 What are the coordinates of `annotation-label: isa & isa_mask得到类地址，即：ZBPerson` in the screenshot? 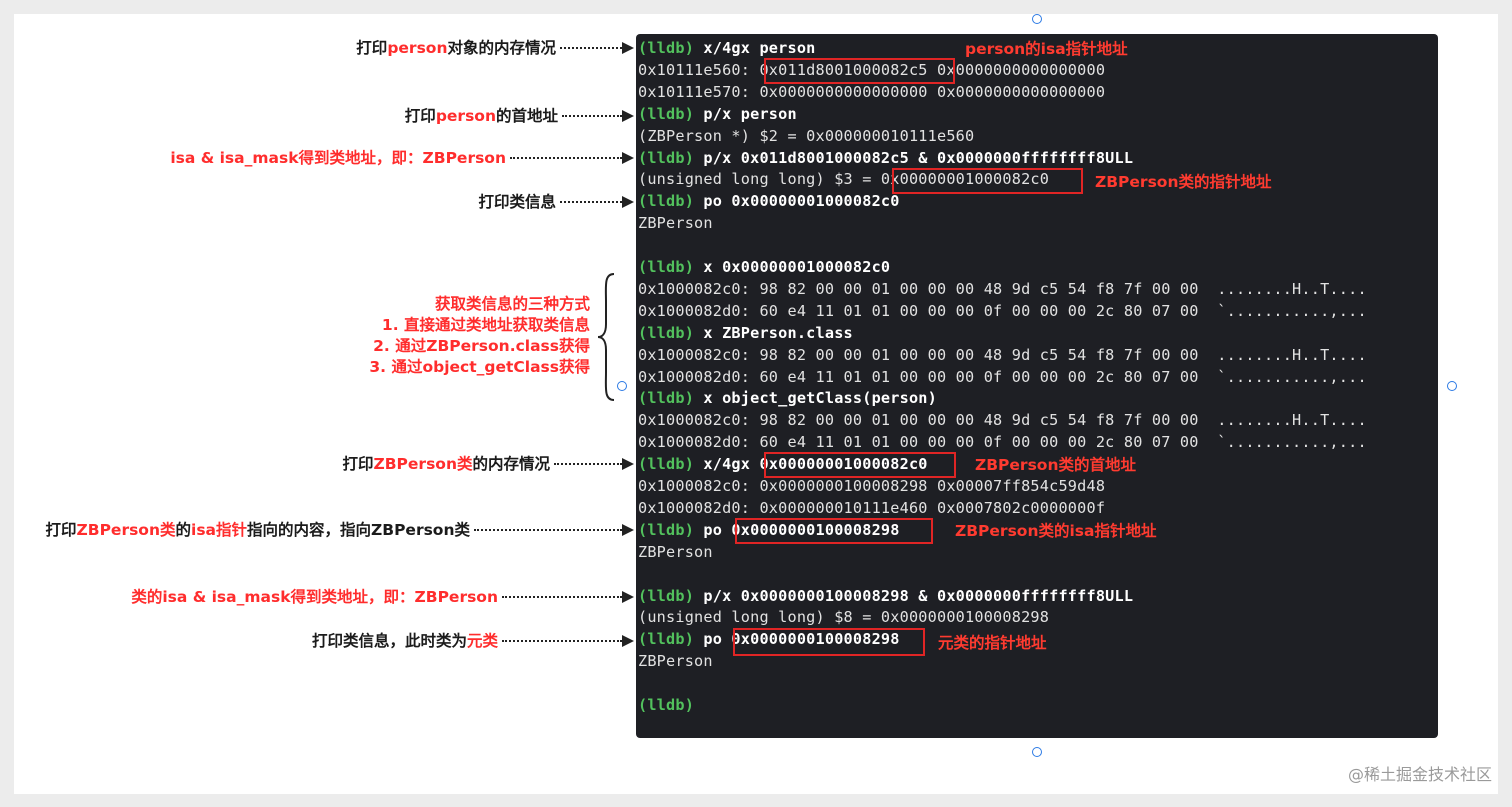 It's located at (338, 158).